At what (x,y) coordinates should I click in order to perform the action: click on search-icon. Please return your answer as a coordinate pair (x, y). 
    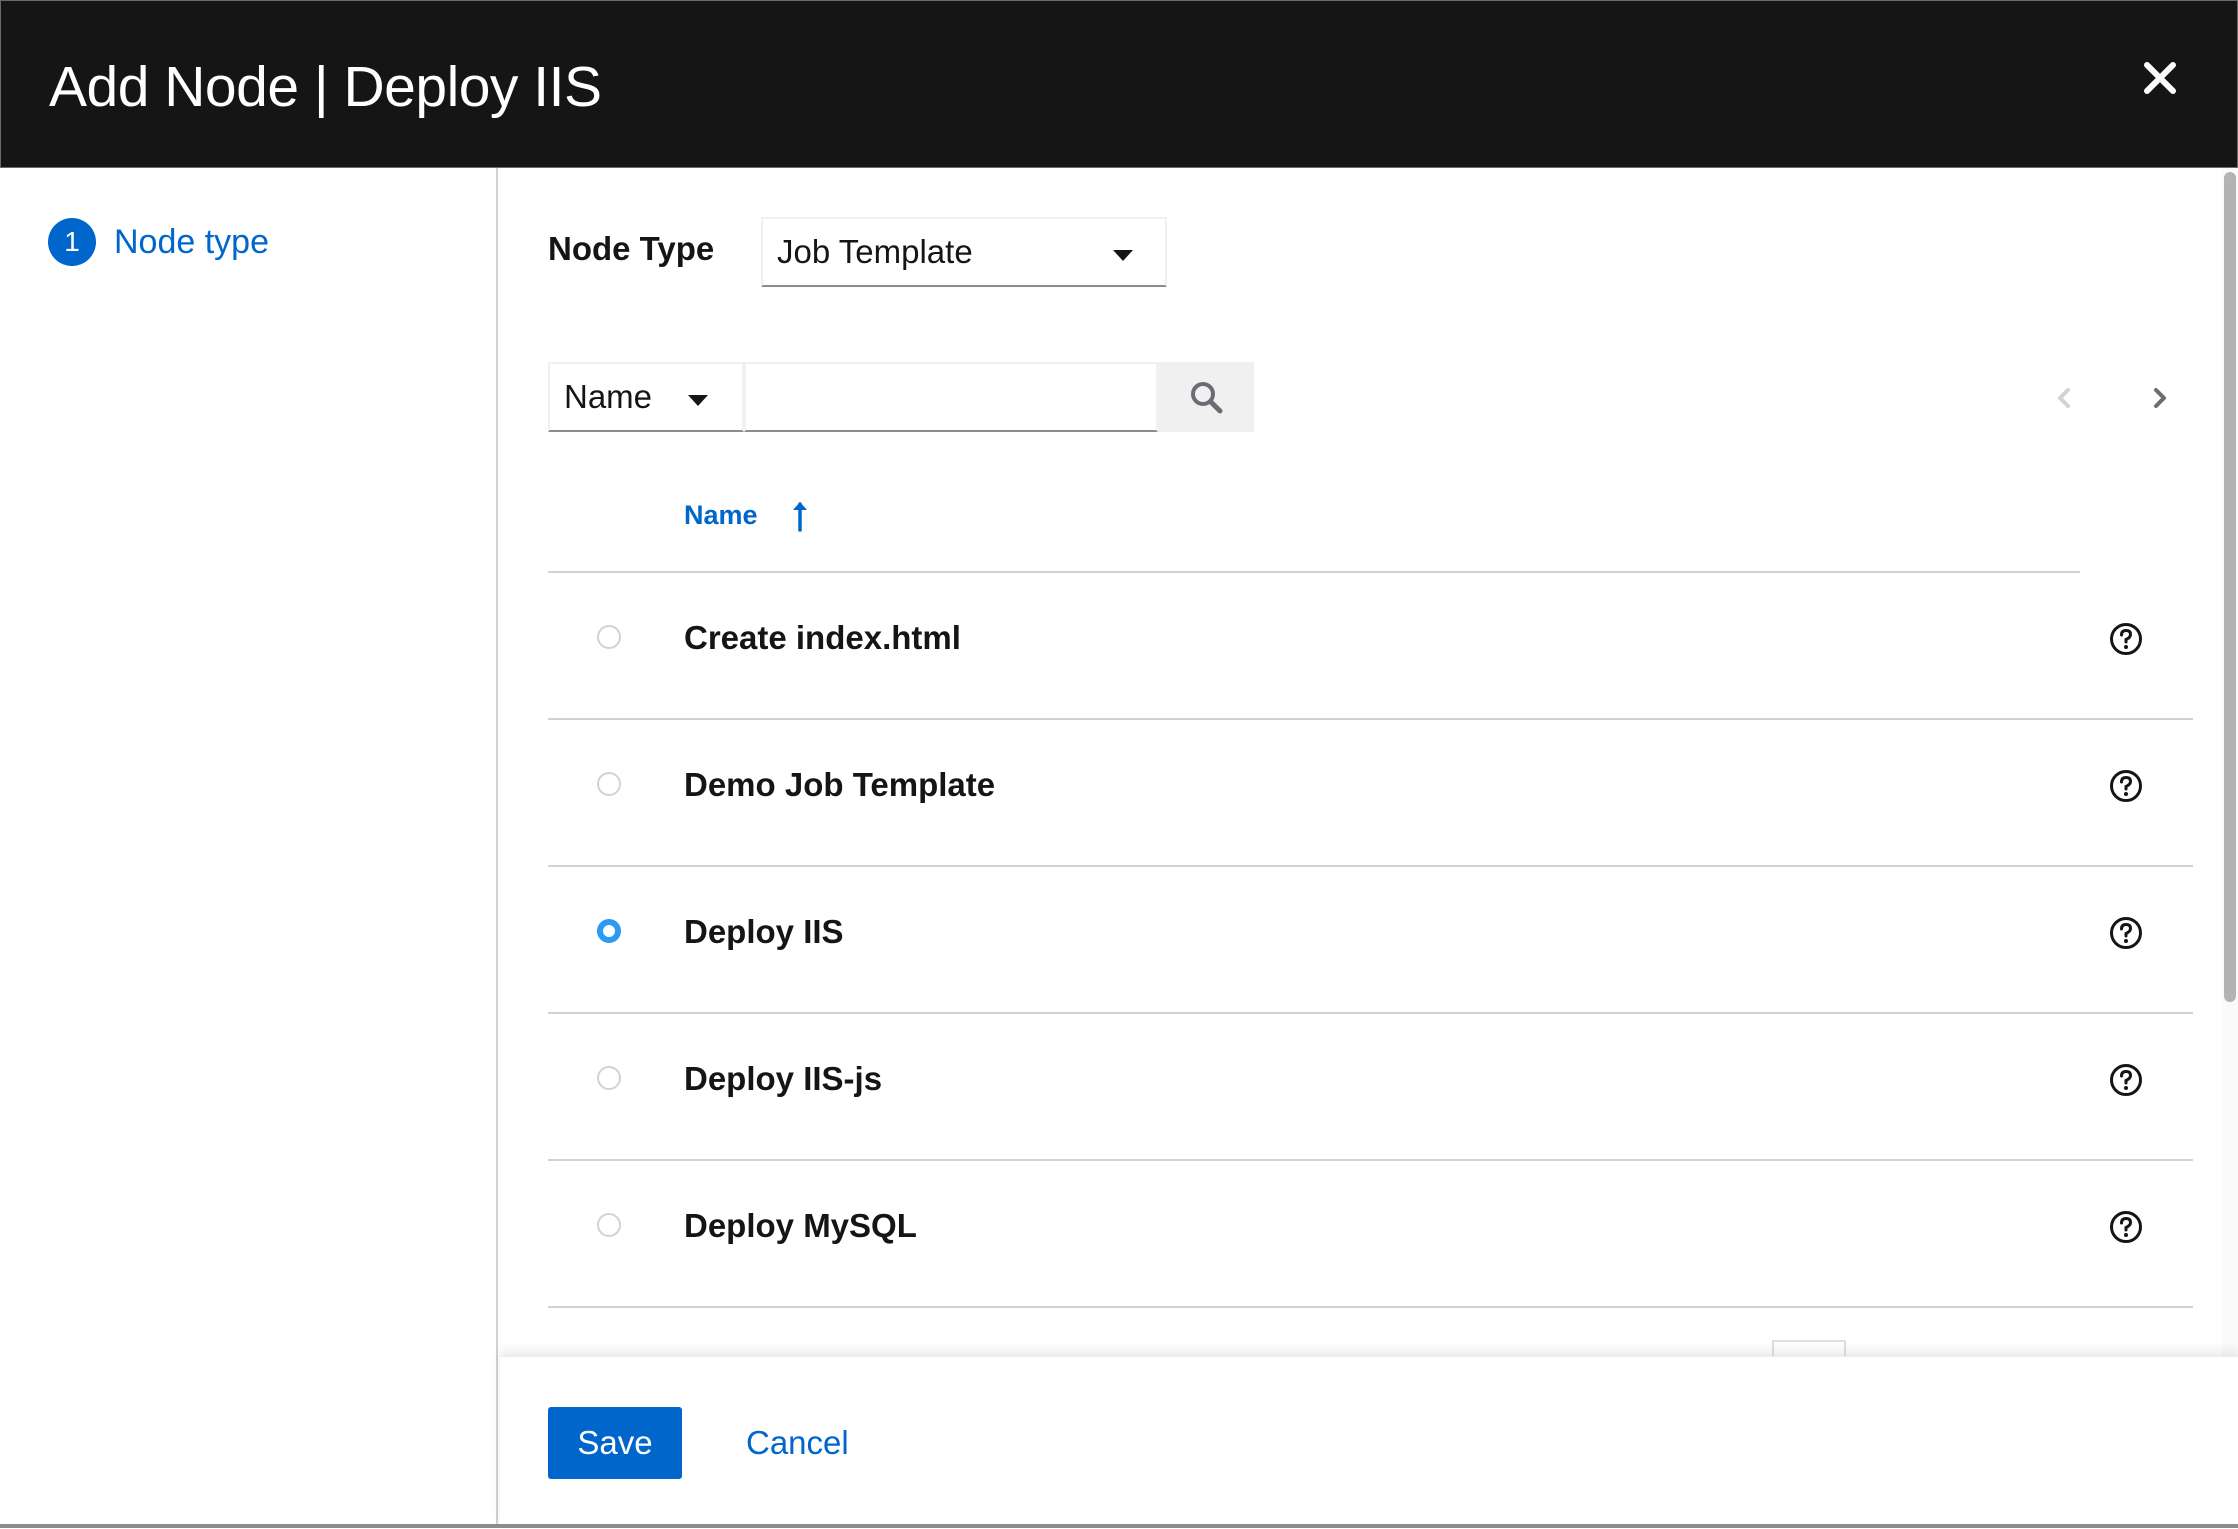
    Looking at the image, I should click on (1207, 398).